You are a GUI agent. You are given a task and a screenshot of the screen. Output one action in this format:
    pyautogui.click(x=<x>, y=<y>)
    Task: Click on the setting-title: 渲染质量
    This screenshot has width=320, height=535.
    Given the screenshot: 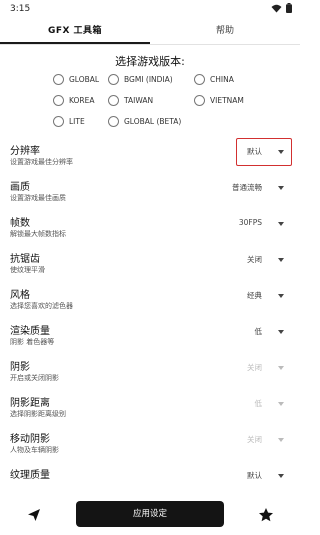 What is the action you would take?
    pyautogui.click(x=30, y=331)
    